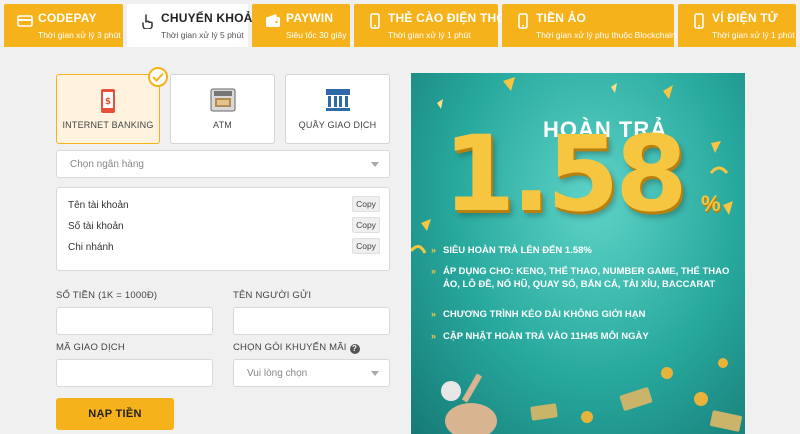 The image size is (800, 434). I want to click on tab-sublabel: Thời gian xử lý 5 phút, so click(202, 35).